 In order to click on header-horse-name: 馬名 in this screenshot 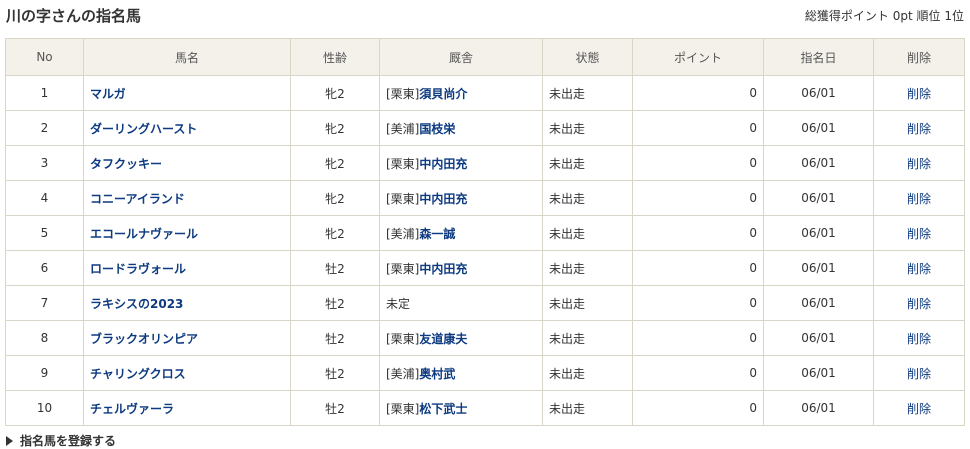, I will do `click(187, 57)`.